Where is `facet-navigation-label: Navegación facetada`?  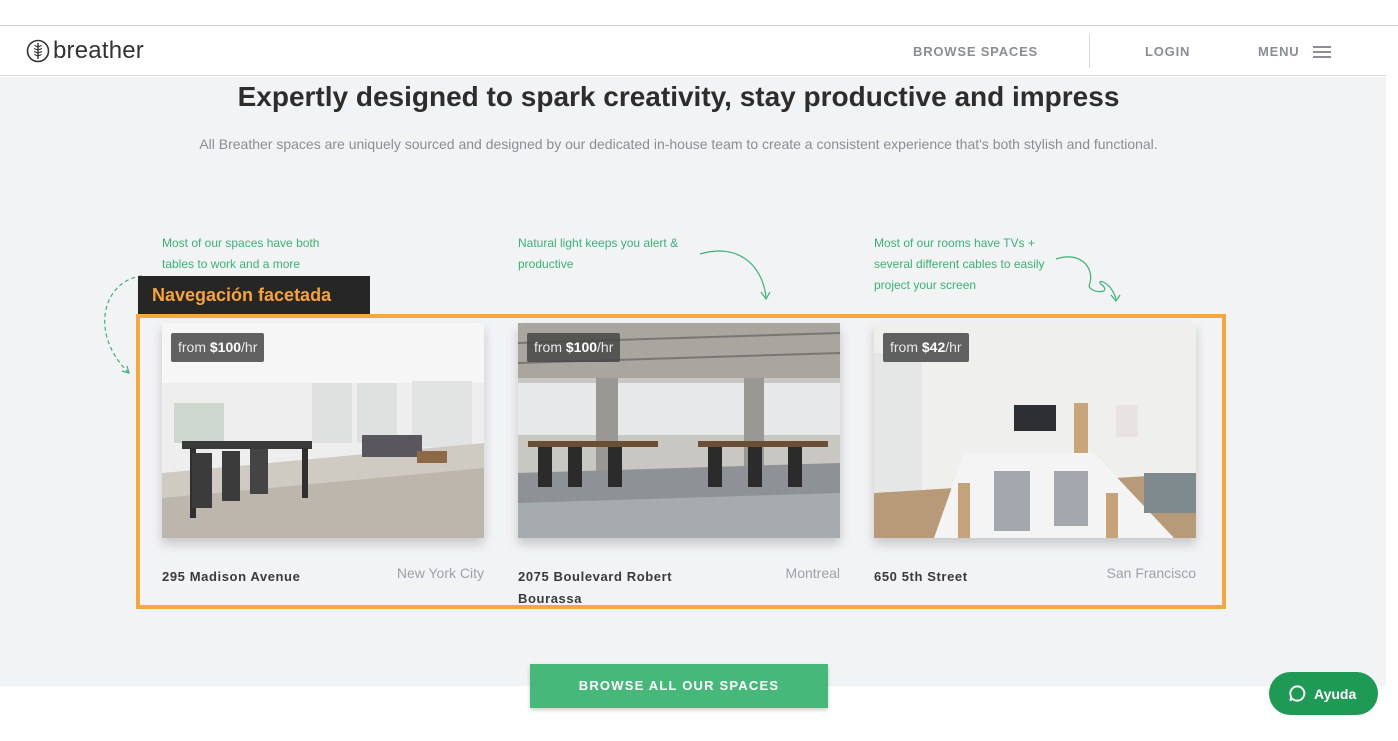 facet-navigation-label: Navegación facetada is located at coordinates (254, 295).